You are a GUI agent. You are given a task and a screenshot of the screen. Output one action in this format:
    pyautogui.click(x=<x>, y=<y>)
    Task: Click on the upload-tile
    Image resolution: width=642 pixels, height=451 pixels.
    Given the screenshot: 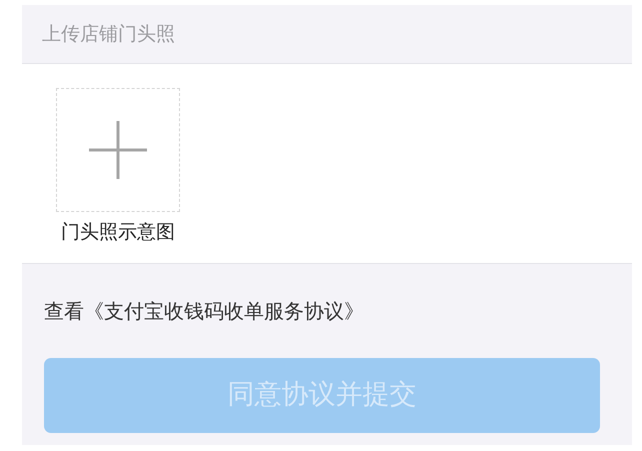 What is the action you would take?
    pyautogui.click(x=118, y=150)
    